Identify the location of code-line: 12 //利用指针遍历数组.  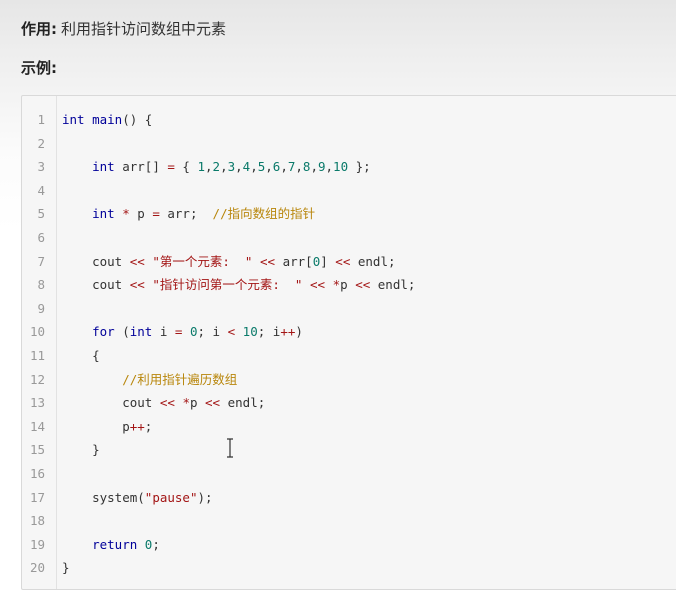
(349, 380).